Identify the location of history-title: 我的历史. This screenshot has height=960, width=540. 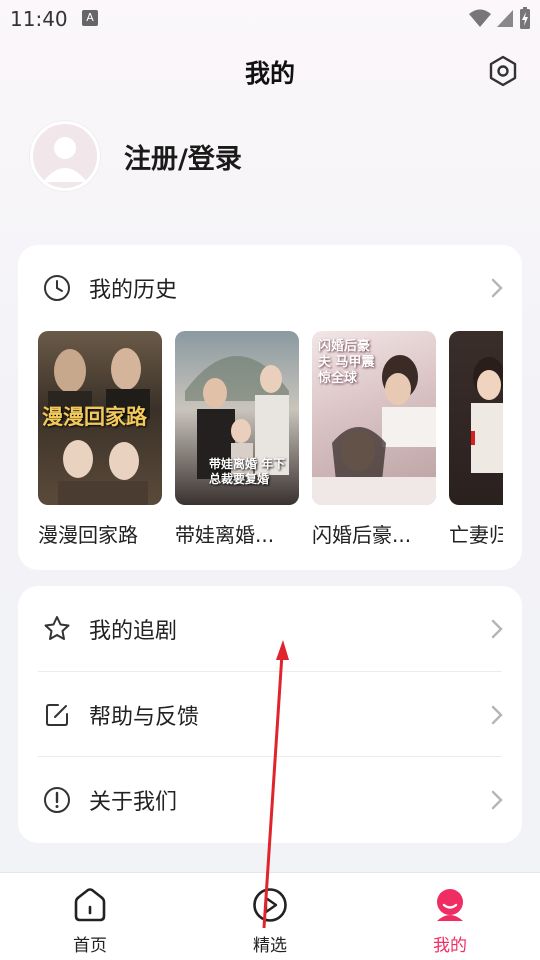
(133, 290).